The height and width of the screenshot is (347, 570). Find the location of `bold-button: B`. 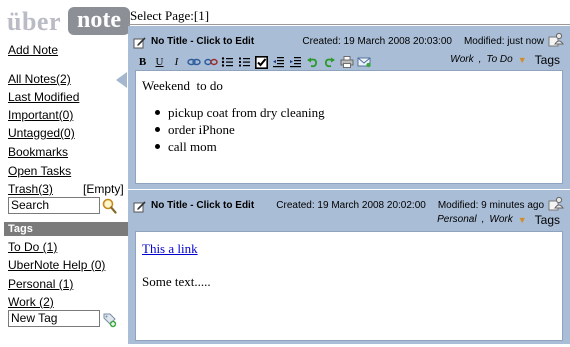

bold-button: B is located at coordinates (142, 62).